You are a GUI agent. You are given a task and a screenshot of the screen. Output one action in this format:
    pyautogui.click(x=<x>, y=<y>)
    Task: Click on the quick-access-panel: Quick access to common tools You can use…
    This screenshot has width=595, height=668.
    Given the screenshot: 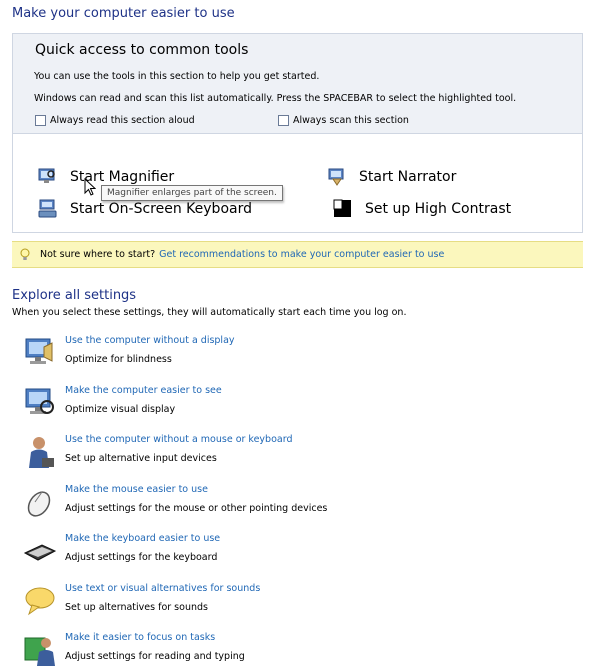 What is the action you would take?
    pyautogui.click(x=297, y=83)
    